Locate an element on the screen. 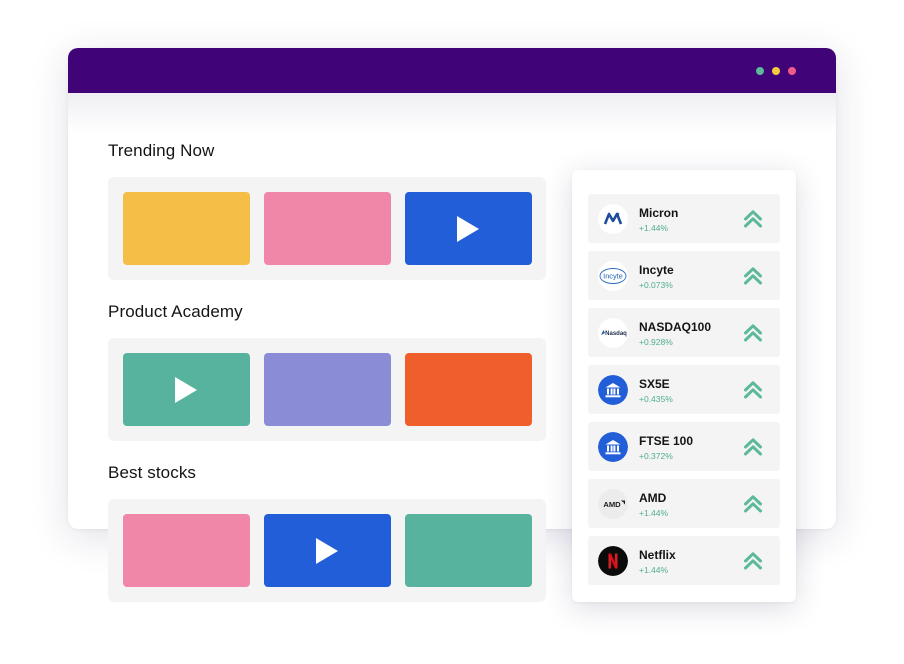  stock-change: +0.372% is located at coordinates (656, 456).